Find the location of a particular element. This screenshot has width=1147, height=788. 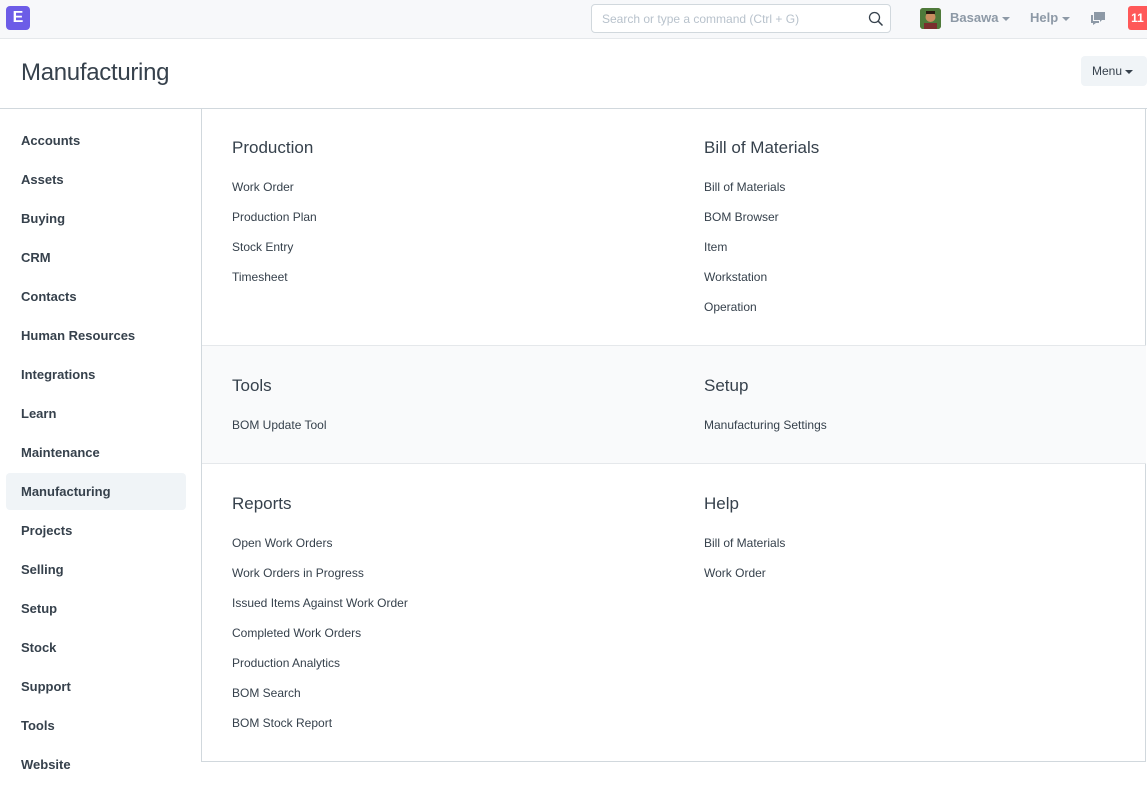

section-tools: Tools BOM Update Tool is located at coordinates (279, 393).